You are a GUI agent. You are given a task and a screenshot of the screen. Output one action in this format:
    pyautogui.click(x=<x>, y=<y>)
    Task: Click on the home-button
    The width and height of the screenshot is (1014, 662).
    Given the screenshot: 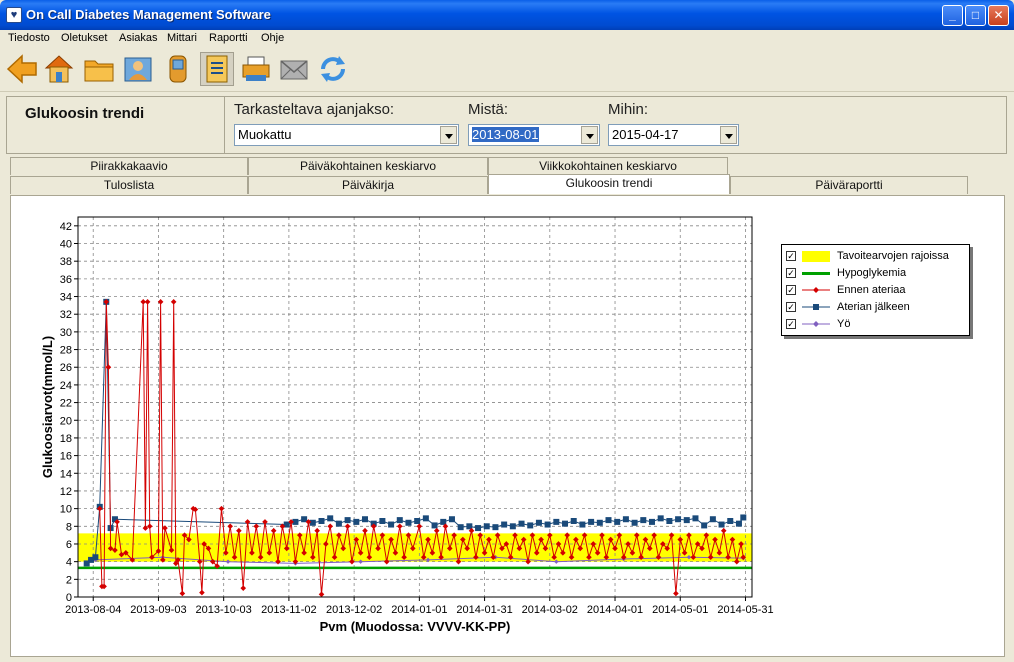 What is the action you would take?
    pyautogui.click(x=59, y=69)
    